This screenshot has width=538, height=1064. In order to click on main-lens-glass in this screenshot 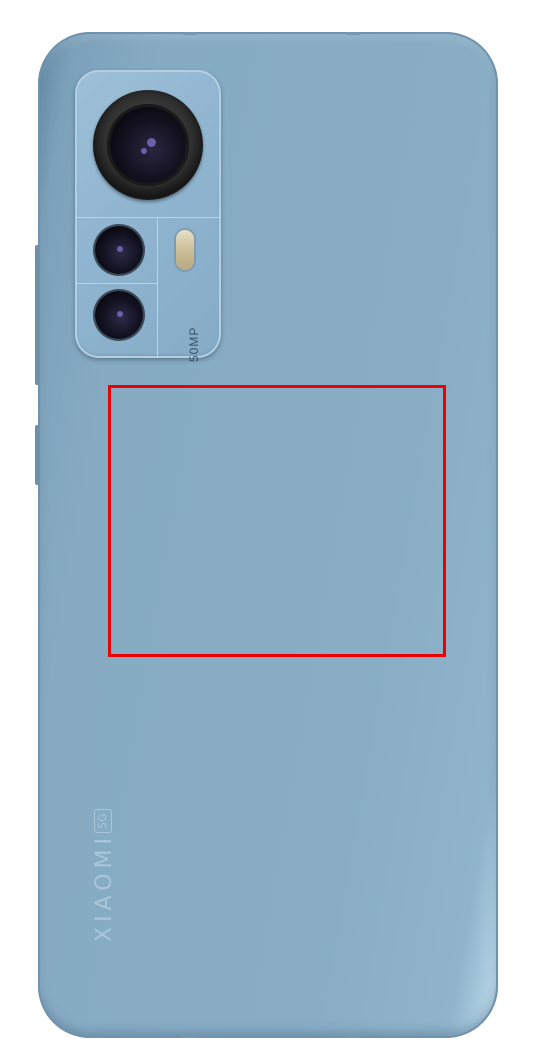, I will do `click(148, 145)`.